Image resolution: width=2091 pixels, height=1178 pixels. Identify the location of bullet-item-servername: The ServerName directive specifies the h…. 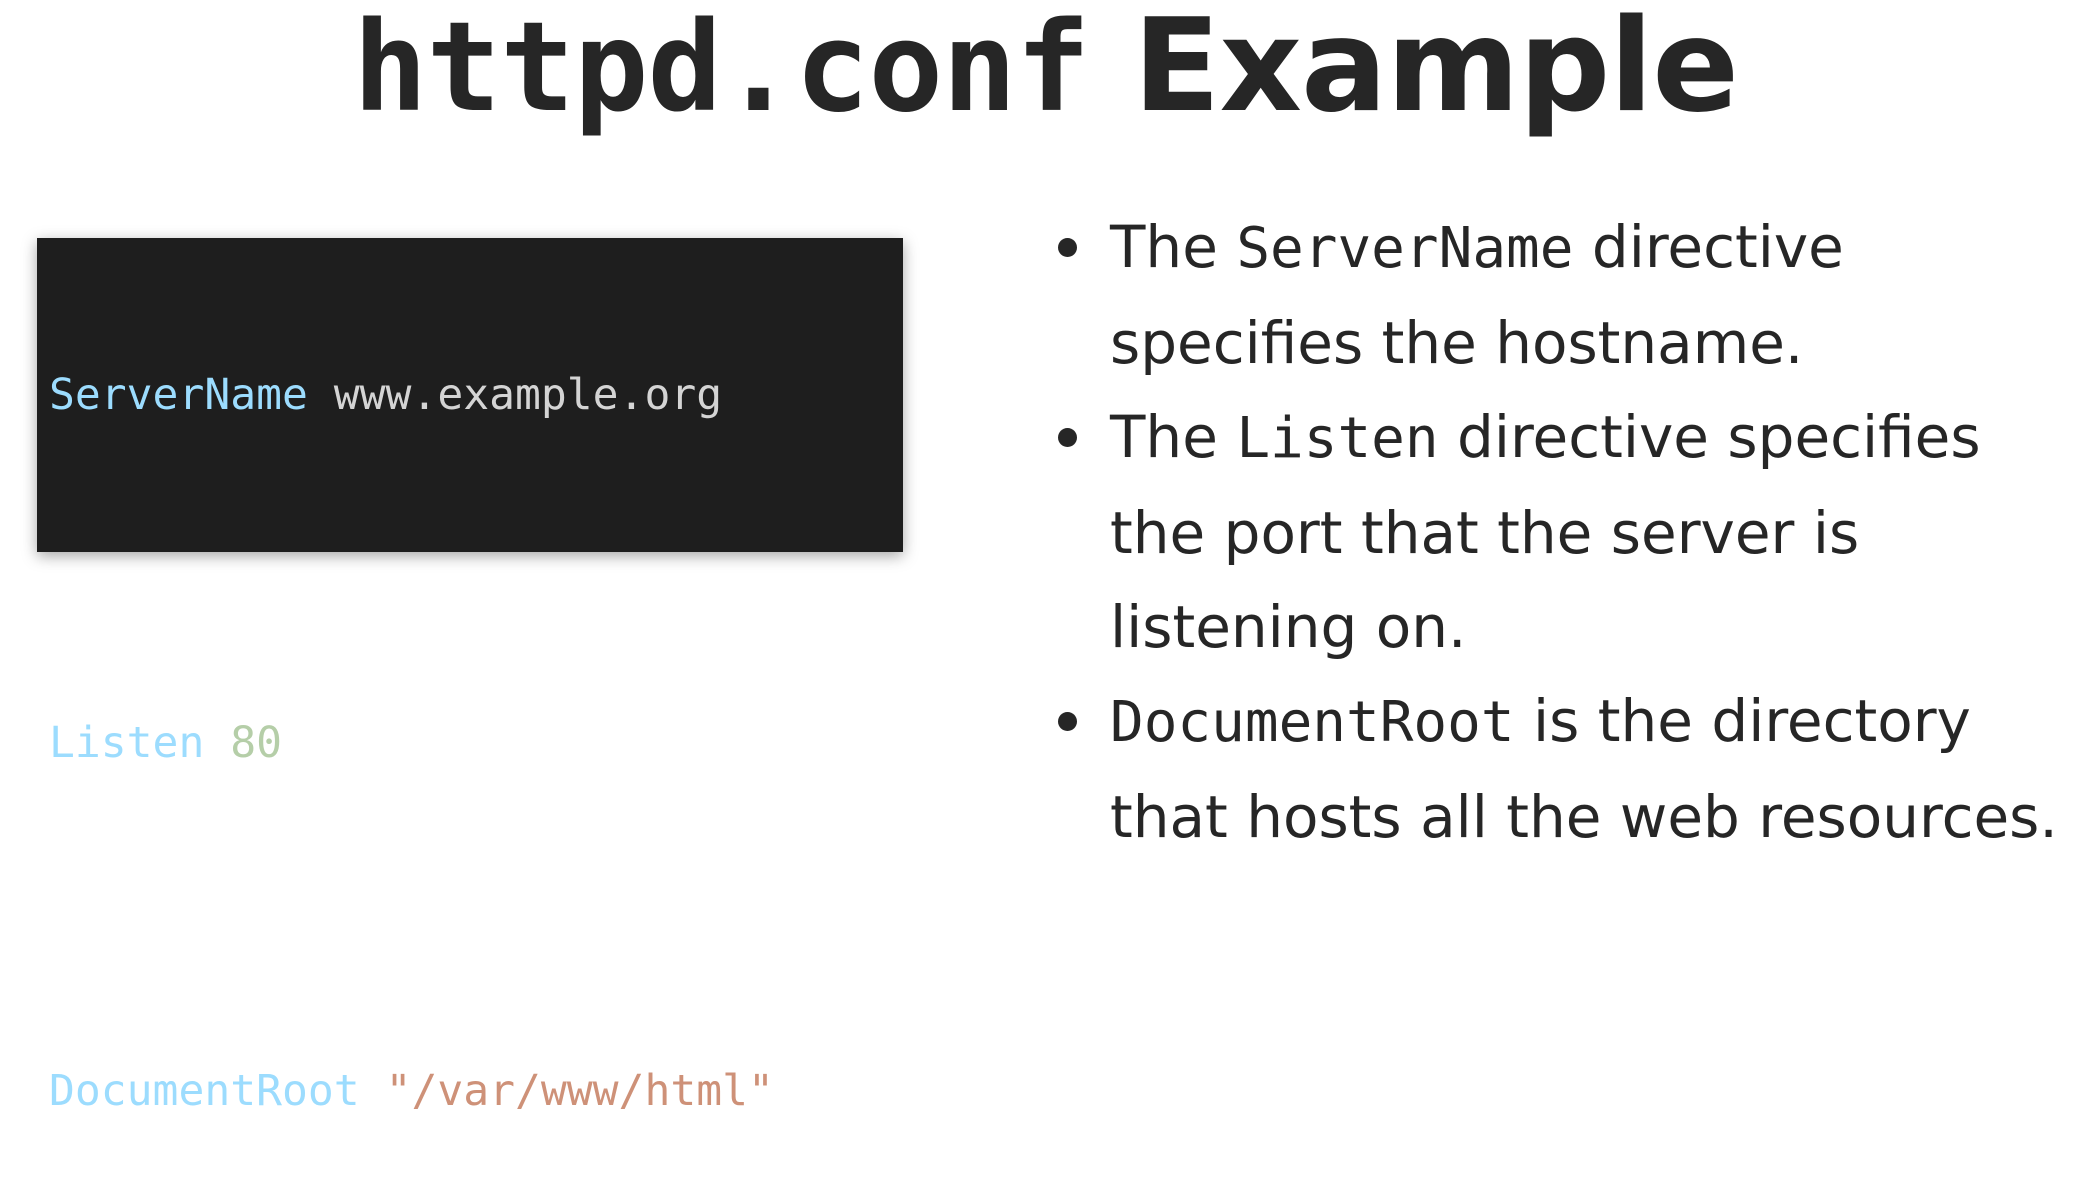
(1567, 295).